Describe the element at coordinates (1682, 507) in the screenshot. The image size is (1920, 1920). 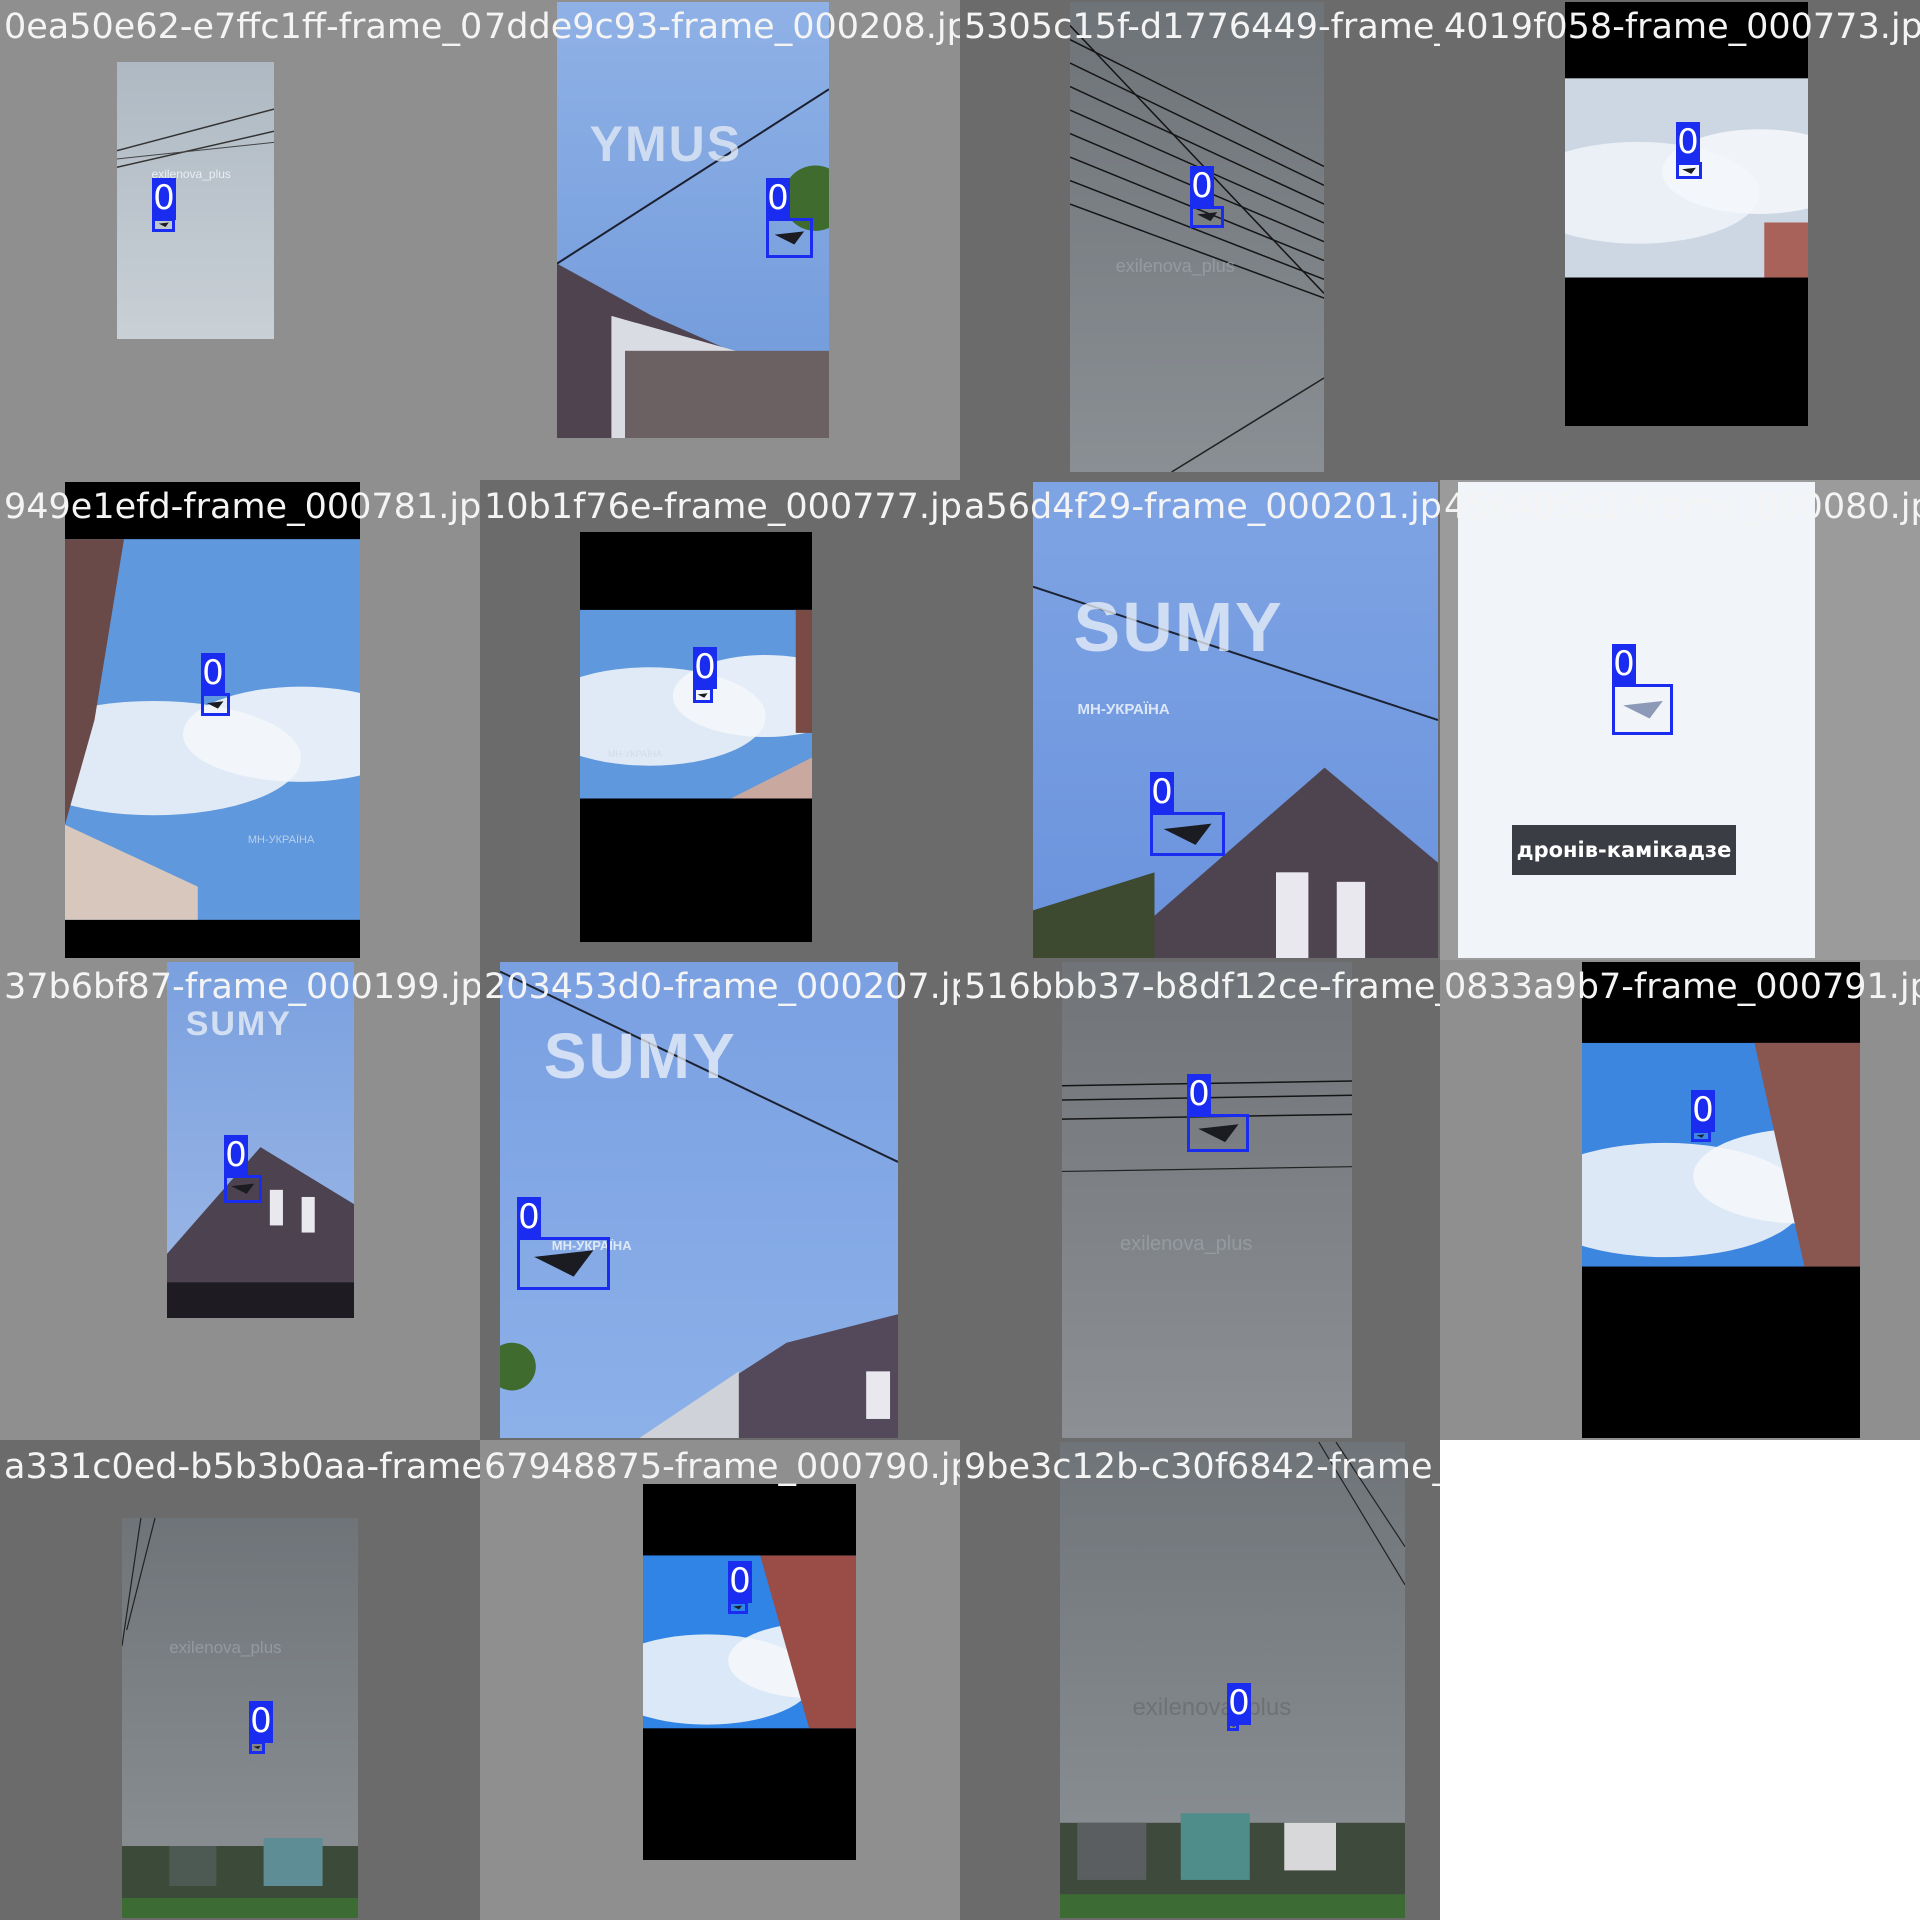
I see `tile-filename: 456405d1-frame_000080.jpg` at that location.